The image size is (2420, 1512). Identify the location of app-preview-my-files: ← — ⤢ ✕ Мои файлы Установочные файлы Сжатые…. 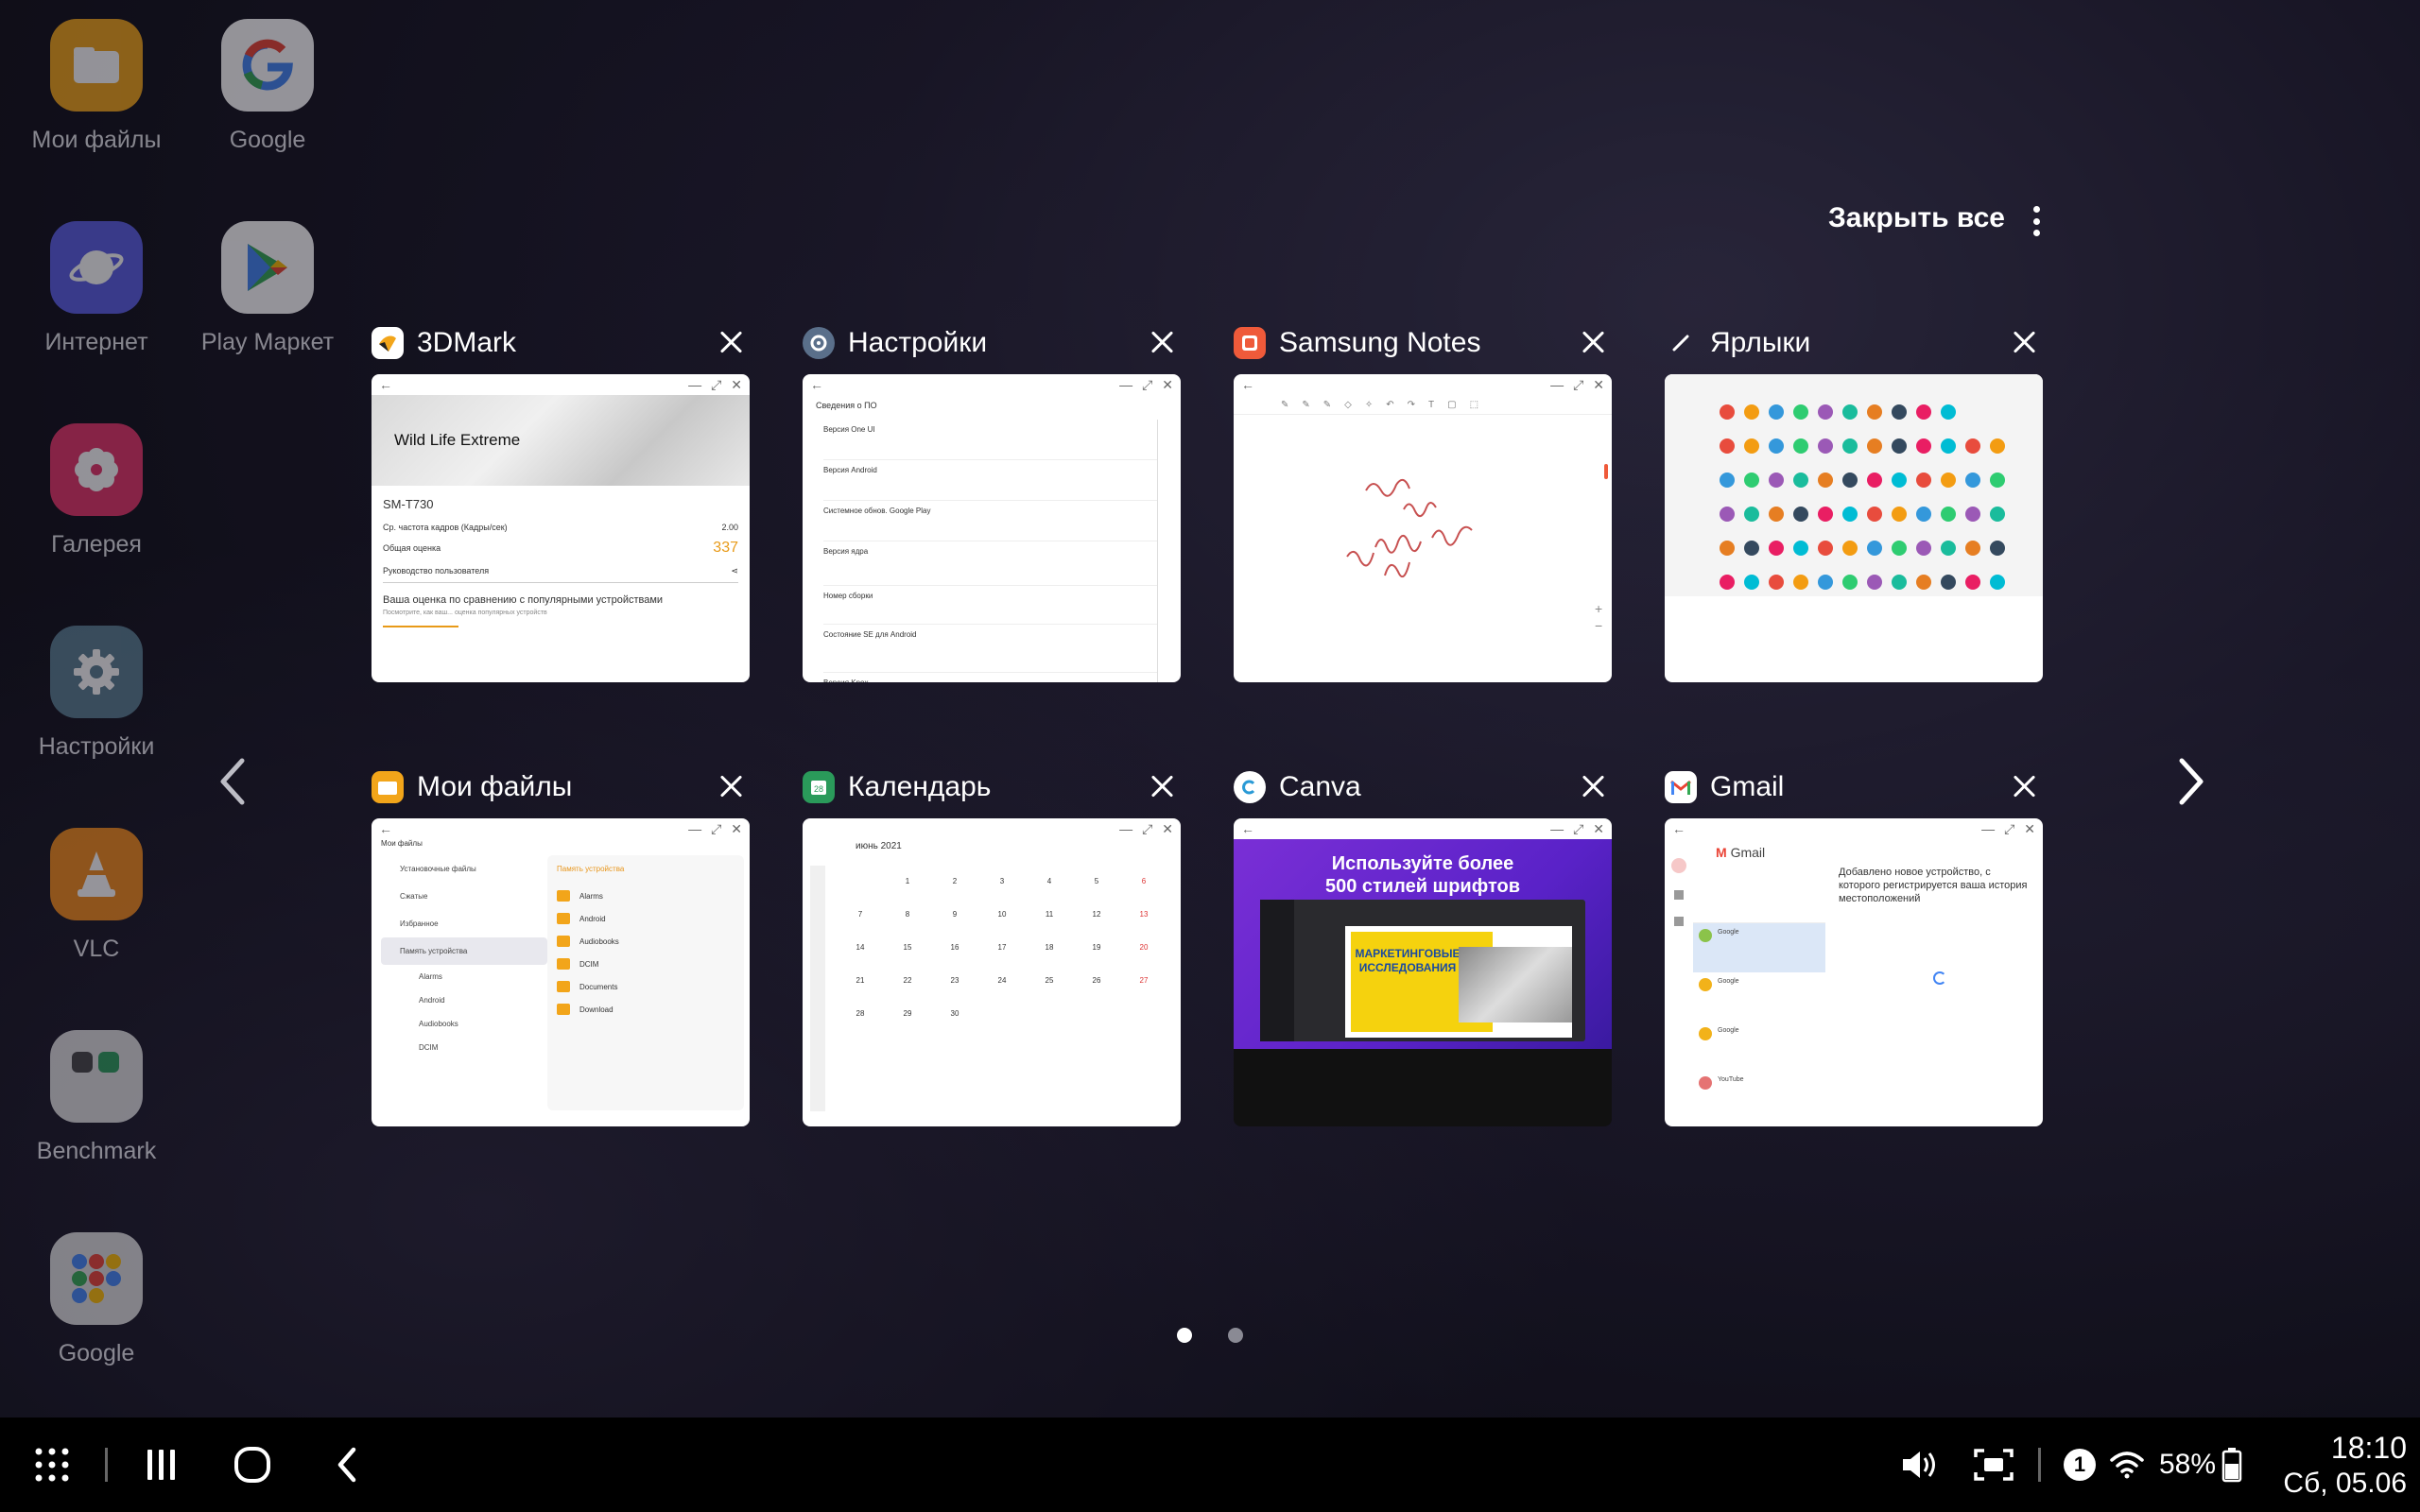
(561, 972).